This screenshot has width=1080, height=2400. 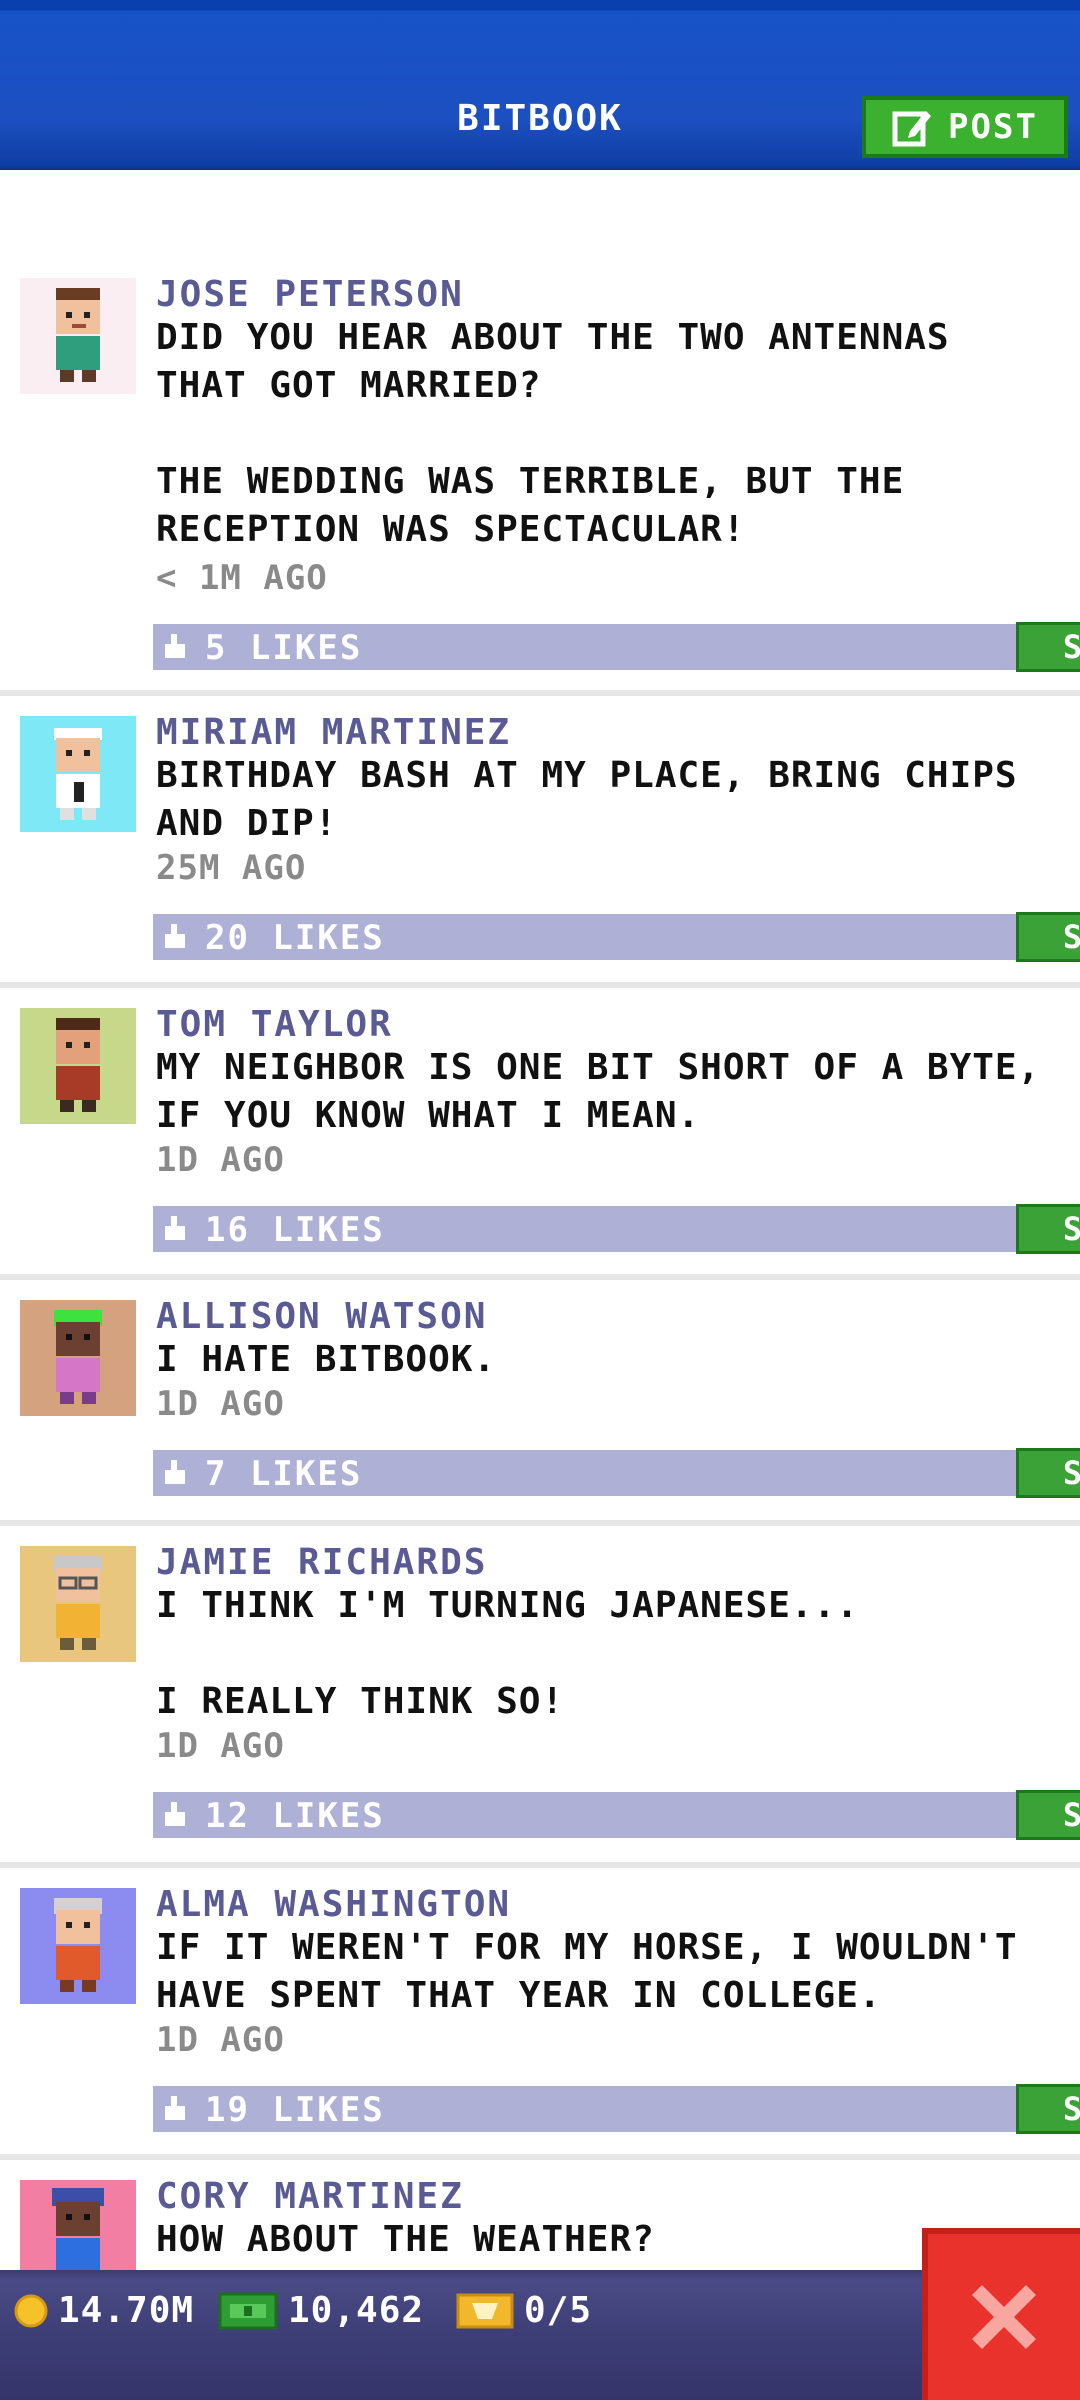 What do you see at coordinates (540, 85) in the screenshot?
I see `app-header: BITBOOK POST` at bounding box center [540, 85].